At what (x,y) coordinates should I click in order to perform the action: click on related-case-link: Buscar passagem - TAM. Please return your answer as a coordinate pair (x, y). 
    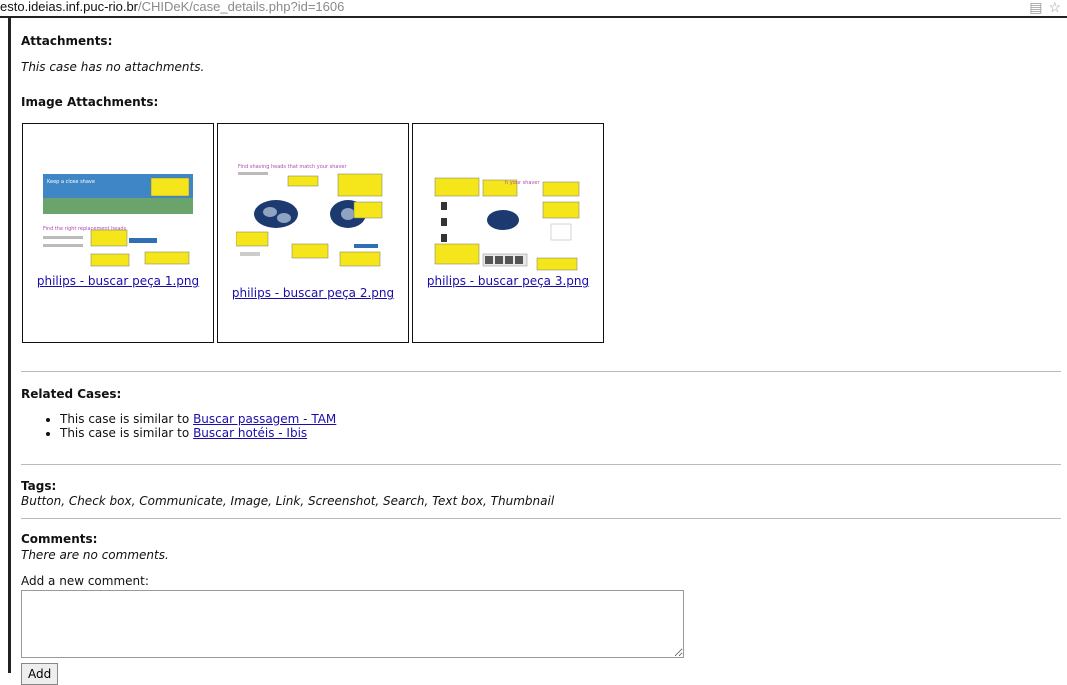
    Looking at the image, I should click on (264, 419).